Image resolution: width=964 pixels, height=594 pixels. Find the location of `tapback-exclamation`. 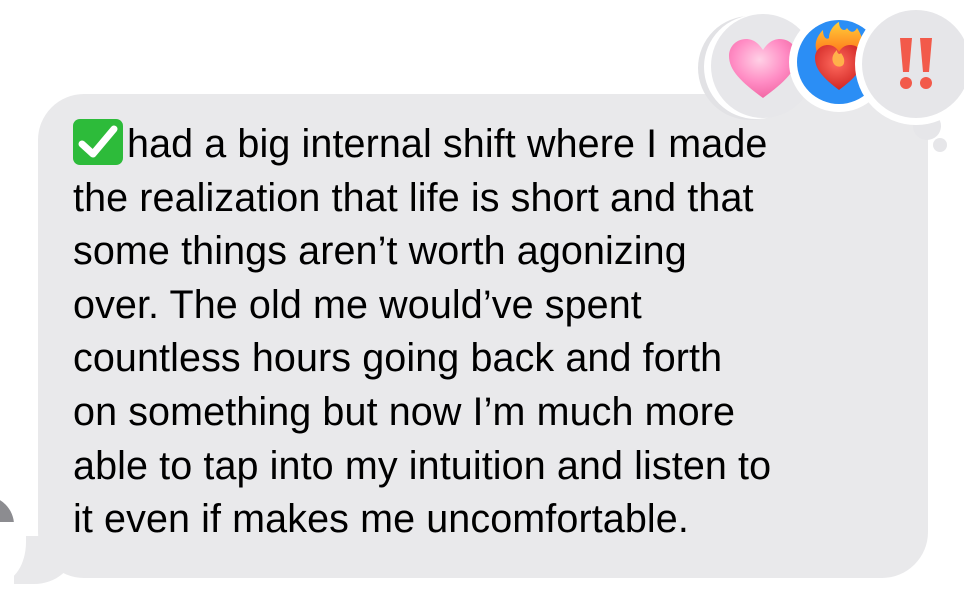

tapback-exclamation is located at coordinates (913, 64).